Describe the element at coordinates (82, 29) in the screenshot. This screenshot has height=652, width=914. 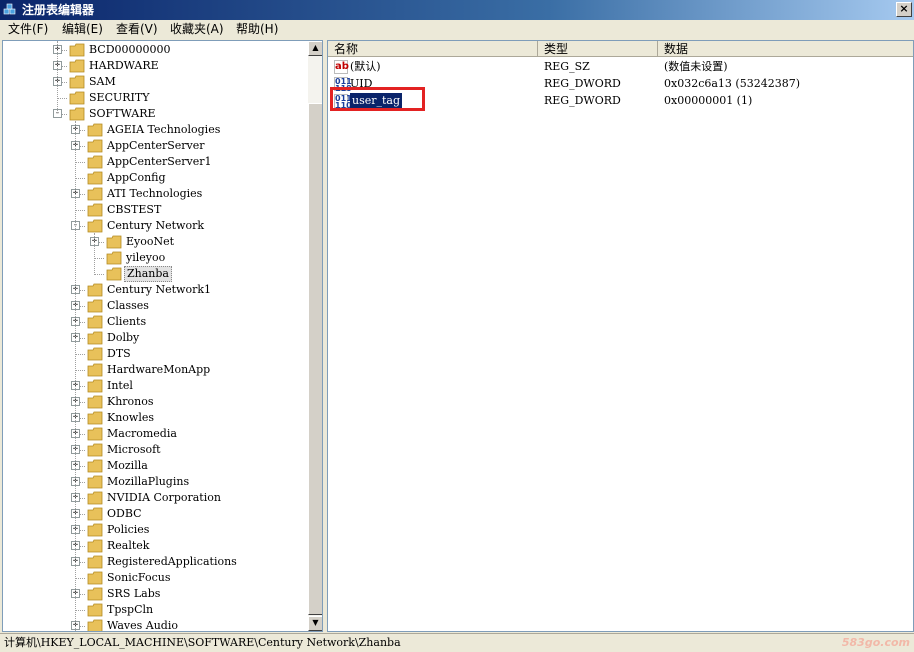
I see `menu-edit: 编辑(E)` at that location.